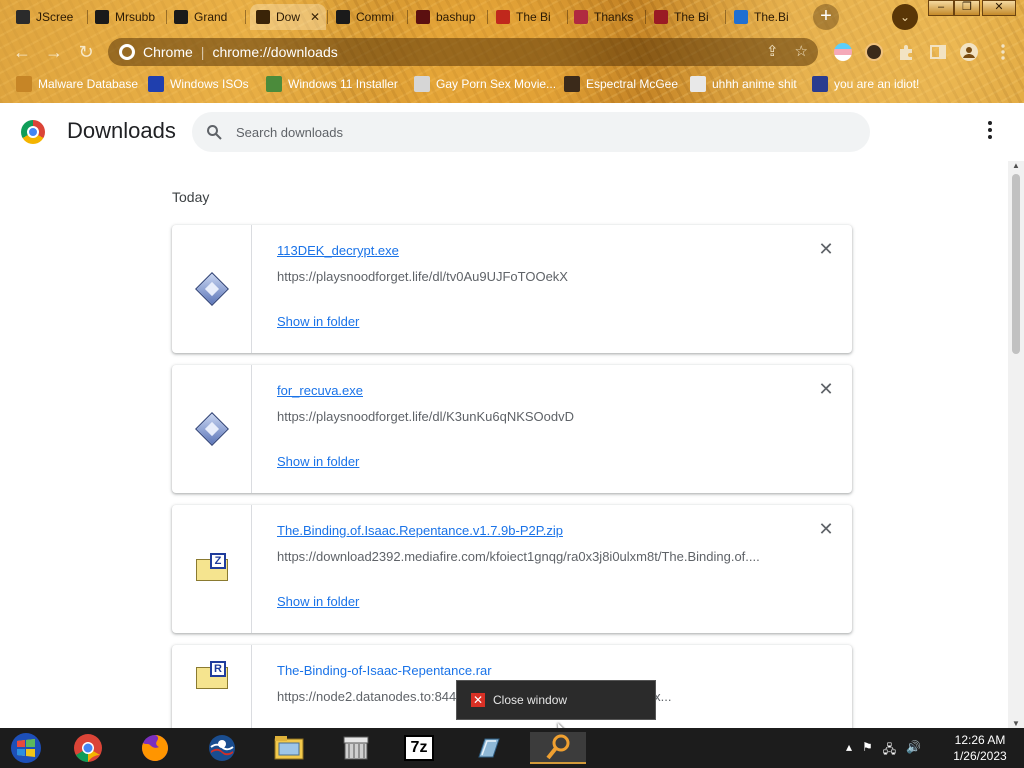 The width and height of the screenshot is (1024, 768). I want to click on download-filename-link: 113DEK_decrypt.exe, so click(338, 250).